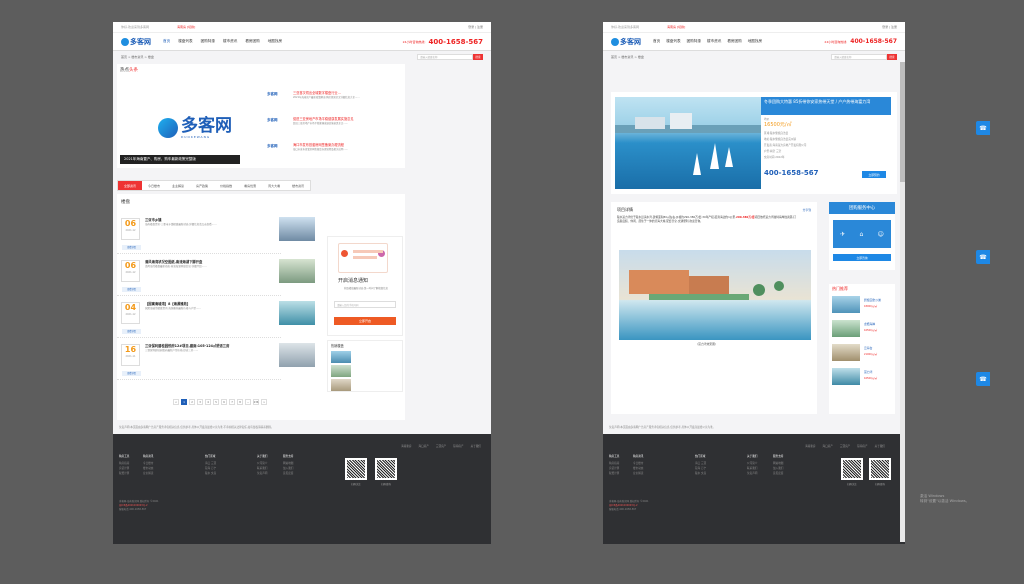  Describe the element at coordinates (298, 185) in the screenshot. I see `tab-market: 楼市资讯` at that location.